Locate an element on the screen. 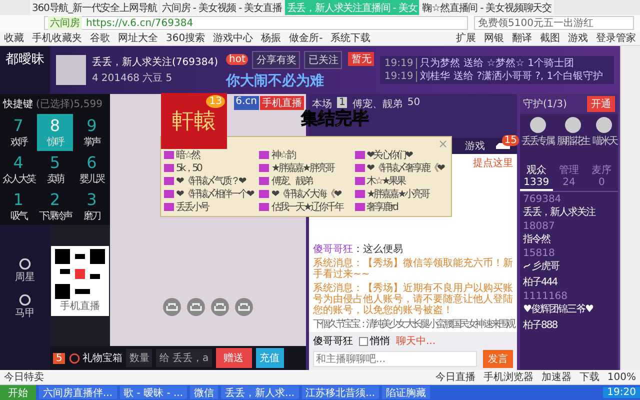  quantity-field: 数量 is located at coordinates (139, 358).